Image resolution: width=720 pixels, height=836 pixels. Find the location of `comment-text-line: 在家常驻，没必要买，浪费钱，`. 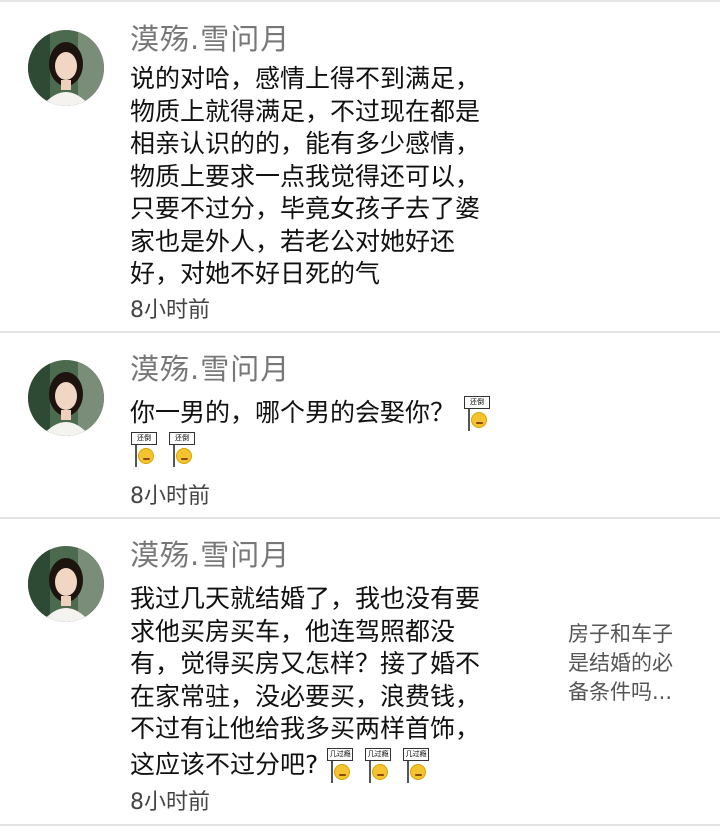

comment-text-line: 在家常驻，没必要买，浪费钱， is located at coordinates (305, 696).